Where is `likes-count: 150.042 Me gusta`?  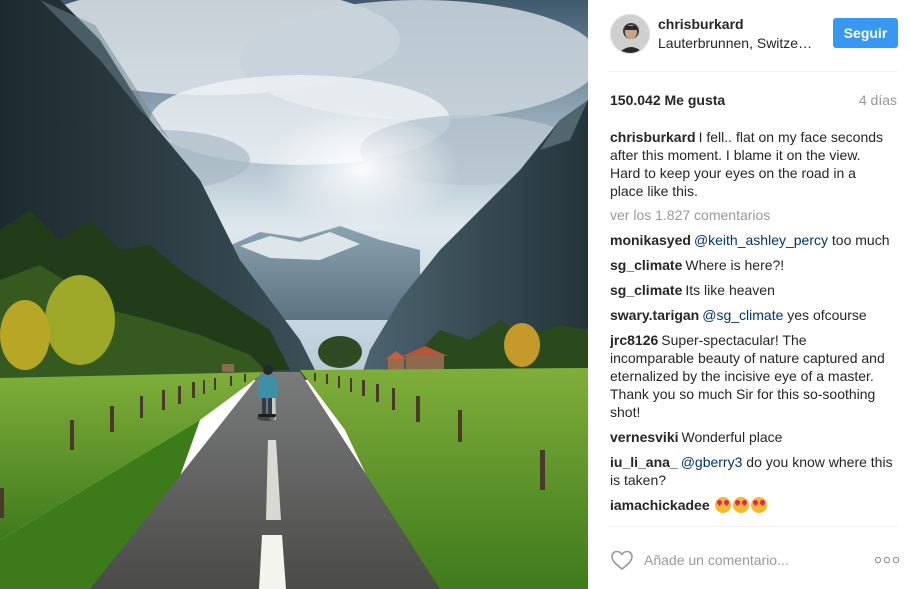
likes-count: 150.042 Me gusta is located at coordinates (667, 100).